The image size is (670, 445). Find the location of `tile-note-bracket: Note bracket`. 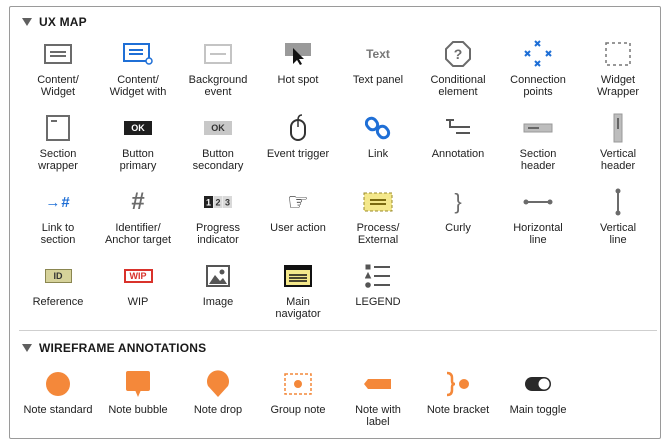

tile-note-bracket: Note bracket is located at coordinates (458, 392).